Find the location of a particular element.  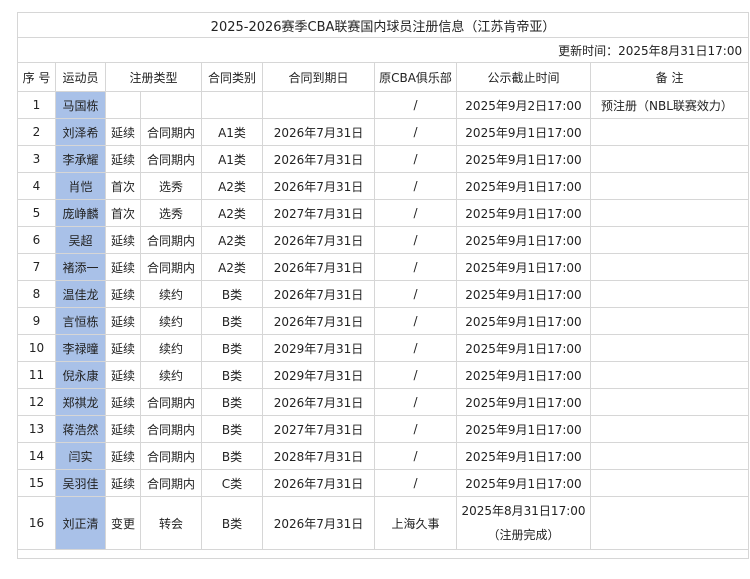

table-row: 2 刘泽希 延续 合同期内 A1类 2026年7月31日/2025年9月1日17:00 is located at coordinates (383, 132).